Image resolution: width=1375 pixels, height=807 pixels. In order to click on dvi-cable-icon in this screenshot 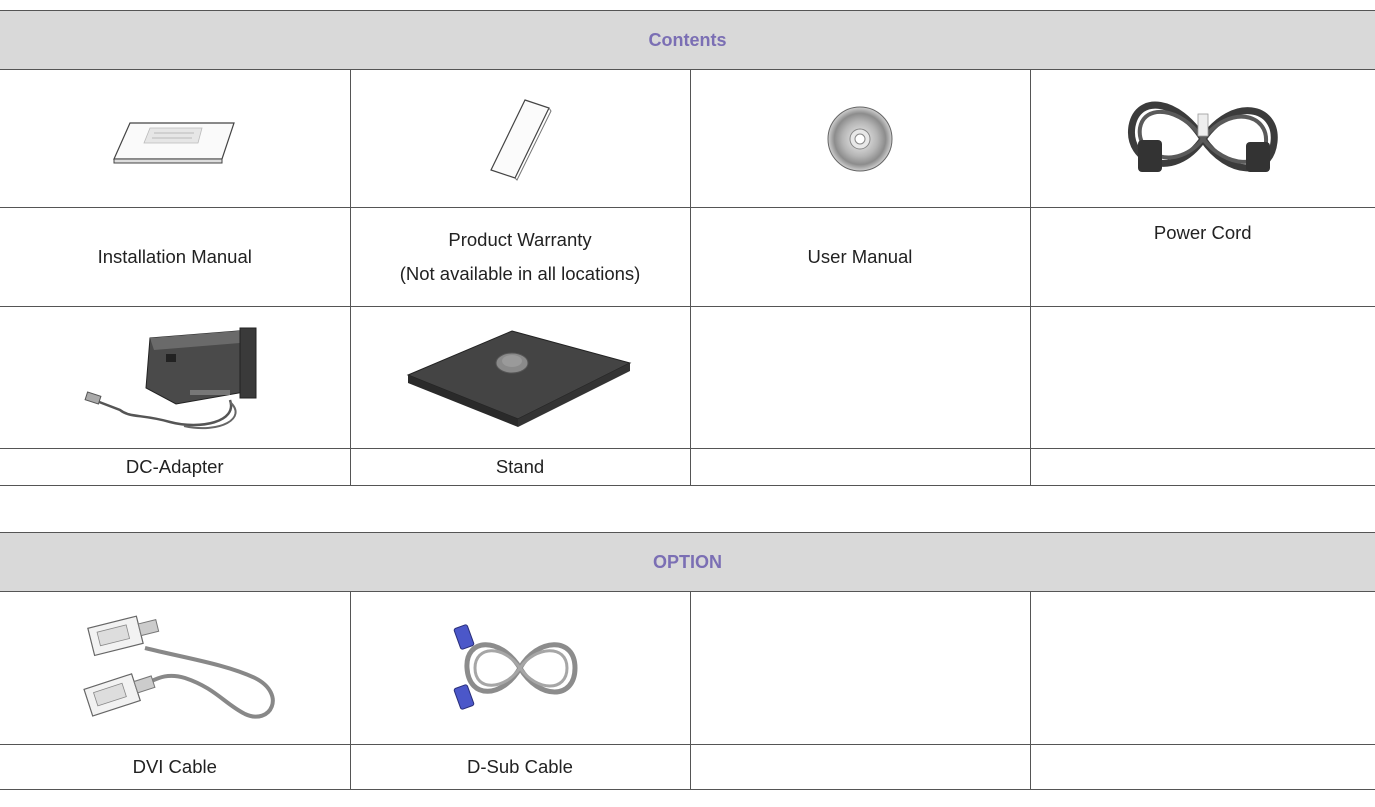, I will do `click(179, 667)`.